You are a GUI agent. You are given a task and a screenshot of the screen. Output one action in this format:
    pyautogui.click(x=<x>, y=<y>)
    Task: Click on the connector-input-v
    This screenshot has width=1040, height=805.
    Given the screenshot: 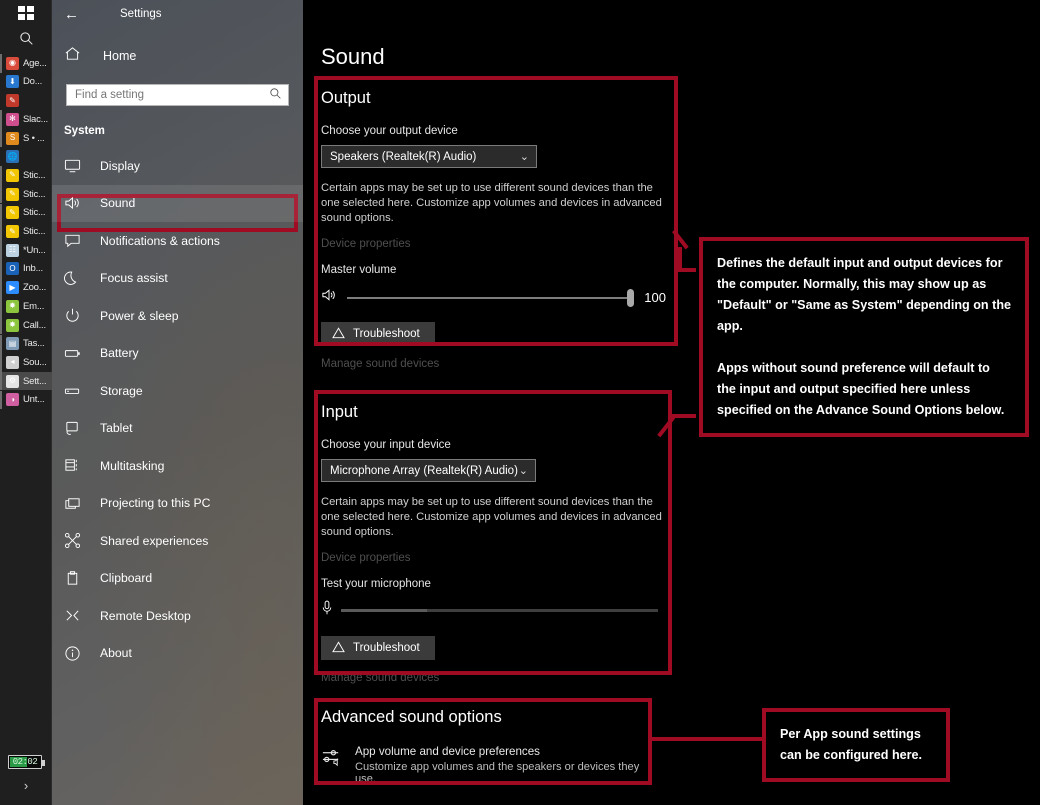 What is the action you would take?
    pyautogui.click(x=670, y=447)
    